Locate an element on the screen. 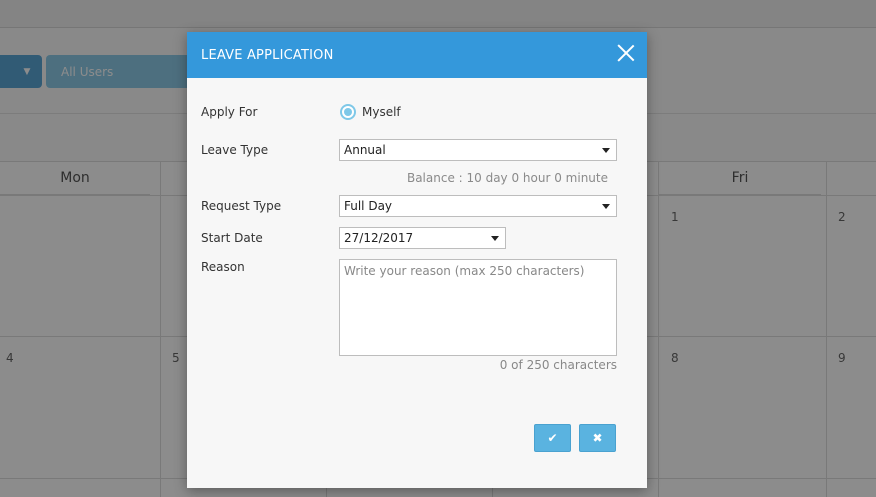 Image resolution: width=876 pixels, height=497 pixels. cancel-button: ✖ is located at coordinates (597, 438).